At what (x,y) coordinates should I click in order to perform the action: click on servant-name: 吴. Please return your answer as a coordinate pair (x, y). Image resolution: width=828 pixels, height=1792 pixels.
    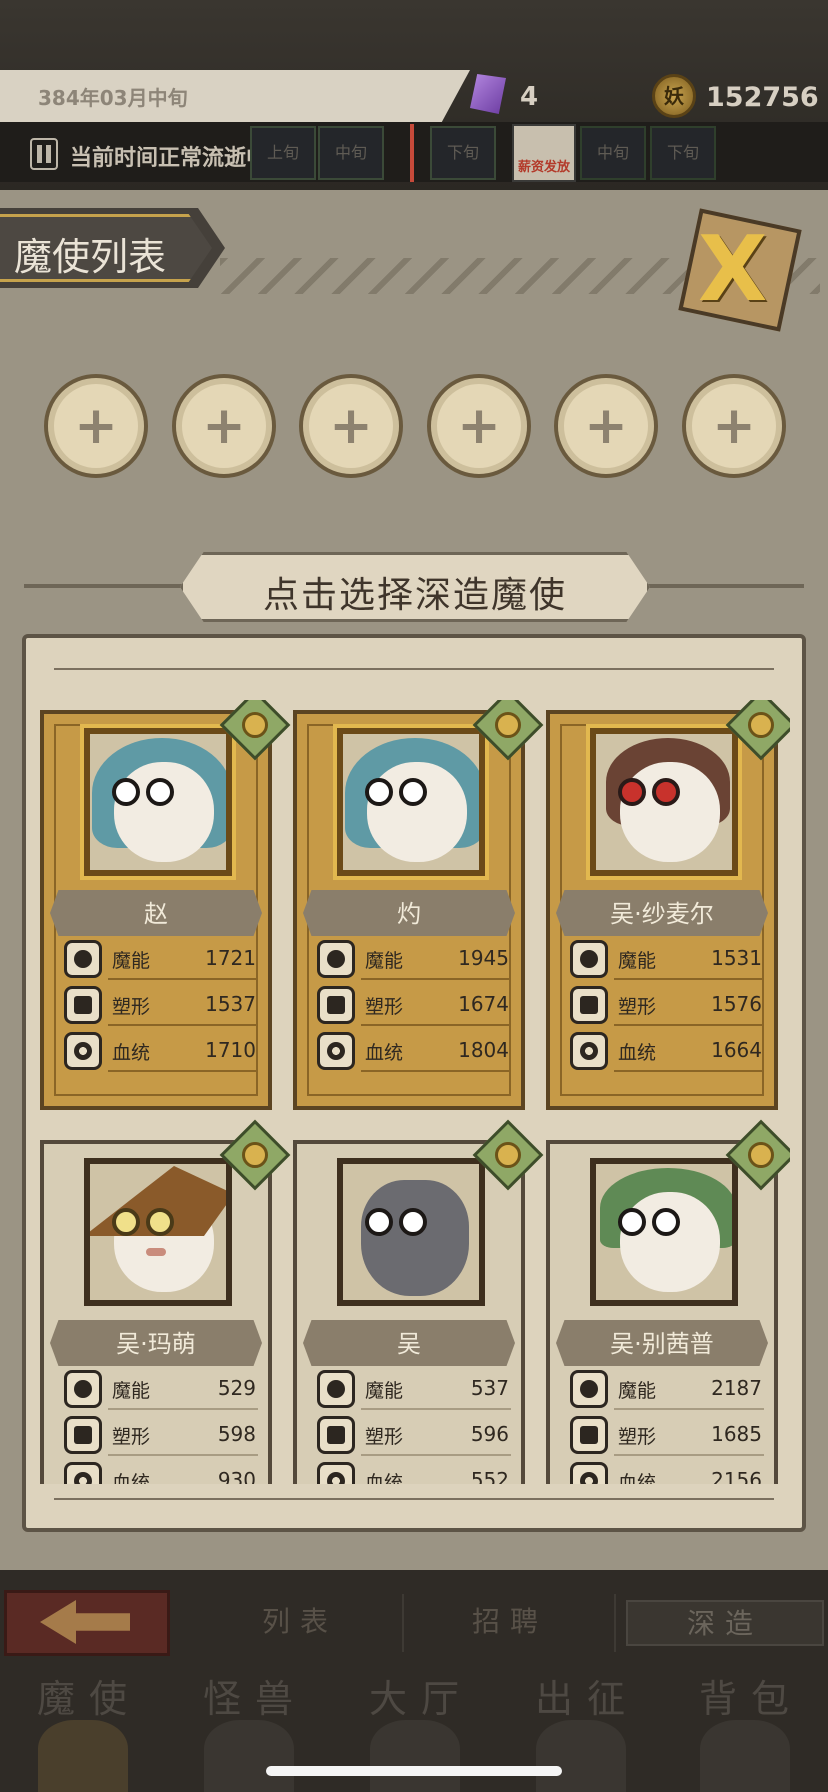
    Looking at the image, I should click on (409, 1344).